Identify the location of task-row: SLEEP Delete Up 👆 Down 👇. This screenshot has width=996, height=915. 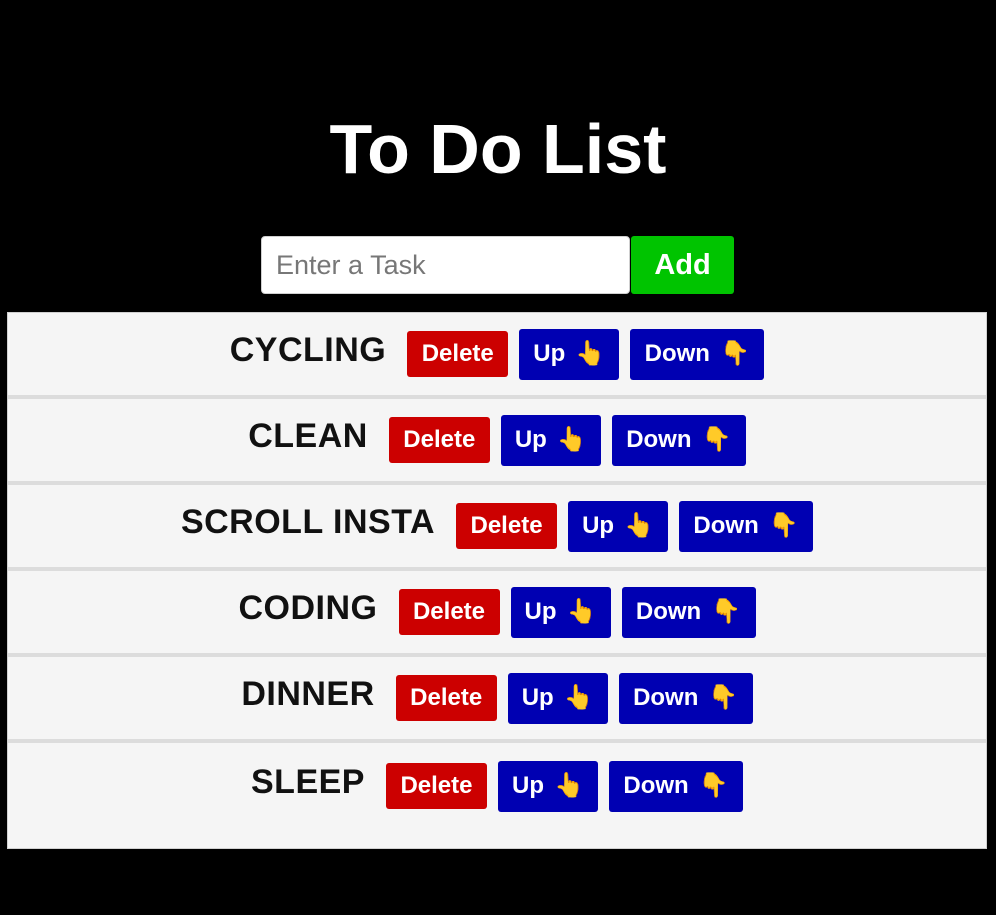
(497, 786).